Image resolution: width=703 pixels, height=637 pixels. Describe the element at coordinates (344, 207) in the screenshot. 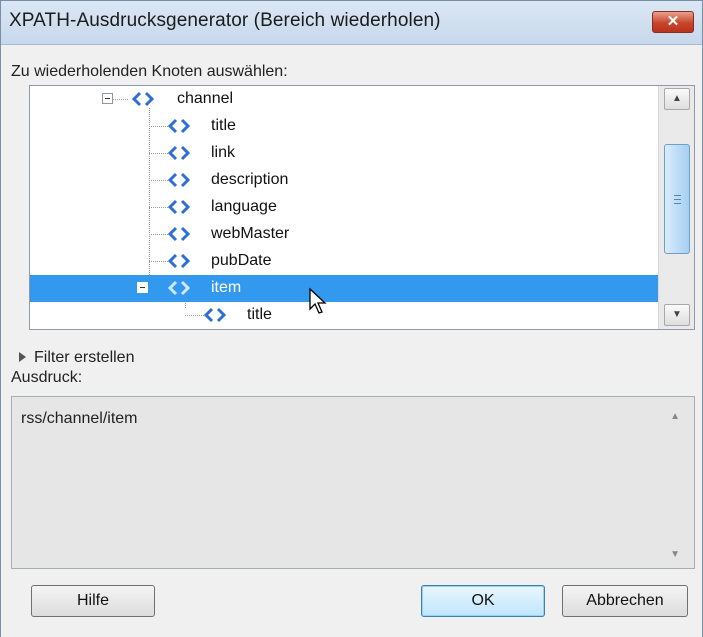

I see `tree-item: language` at that location.